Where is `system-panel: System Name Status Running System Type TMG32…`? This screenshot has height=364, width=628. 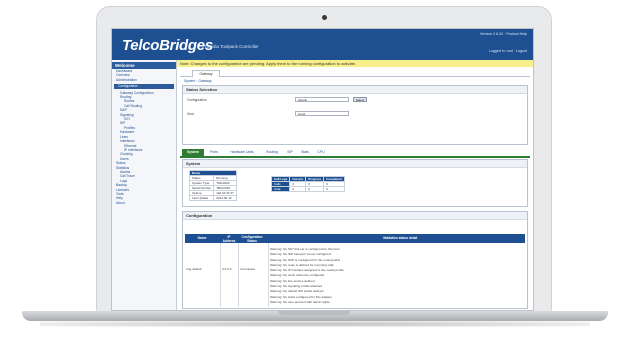 system-panel: System Name Status Running System Type TMG32… is located at coordinates (355, 183).